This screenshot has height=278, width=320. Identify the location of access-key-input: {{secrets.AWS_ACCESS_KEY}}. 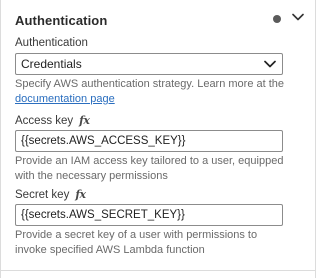
(149, 141).